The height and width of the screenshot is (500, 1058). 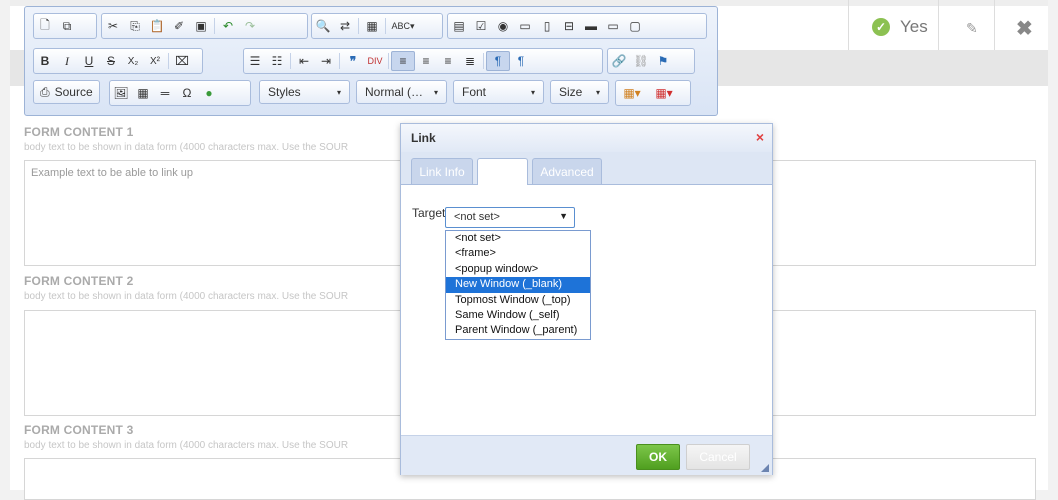 What do you see at coordinates (187, 93) in the screenshot?
I see `special-char-icon: Ω` at bounding box center [187, 93].